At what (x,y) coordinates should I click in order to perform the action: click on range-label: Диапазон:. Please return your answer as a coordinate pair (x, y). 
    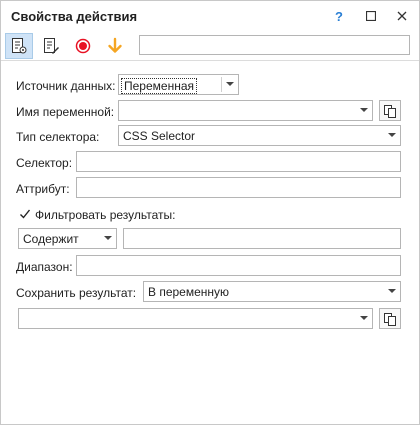
    Looking at the image, I should click on (44, 267).